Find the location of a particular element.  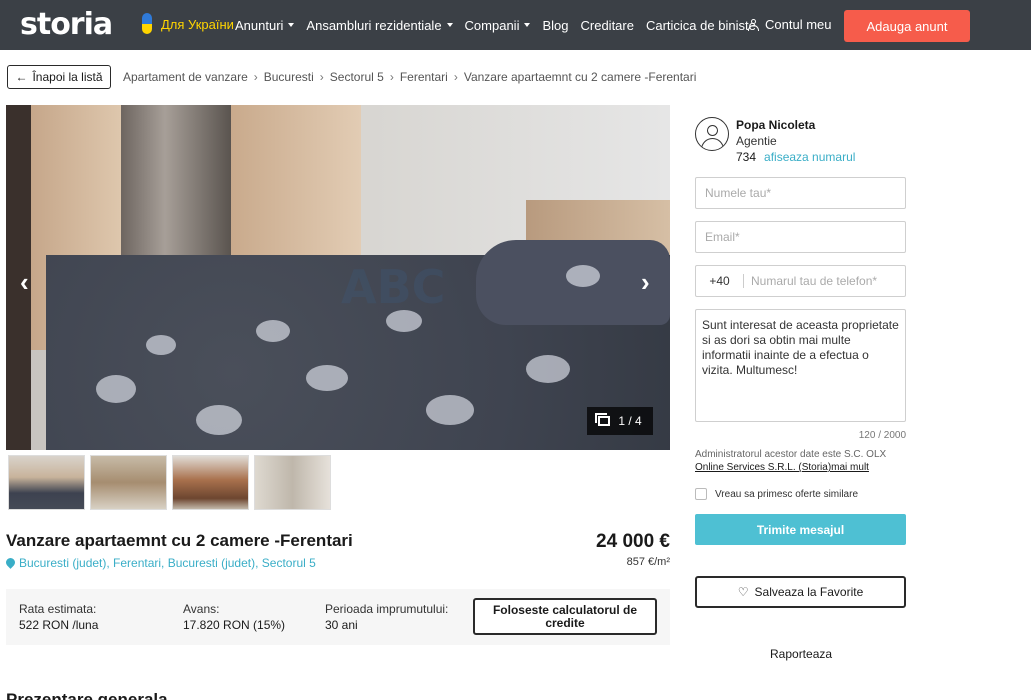

logo-text: storia is located at coordinates (66, 24).